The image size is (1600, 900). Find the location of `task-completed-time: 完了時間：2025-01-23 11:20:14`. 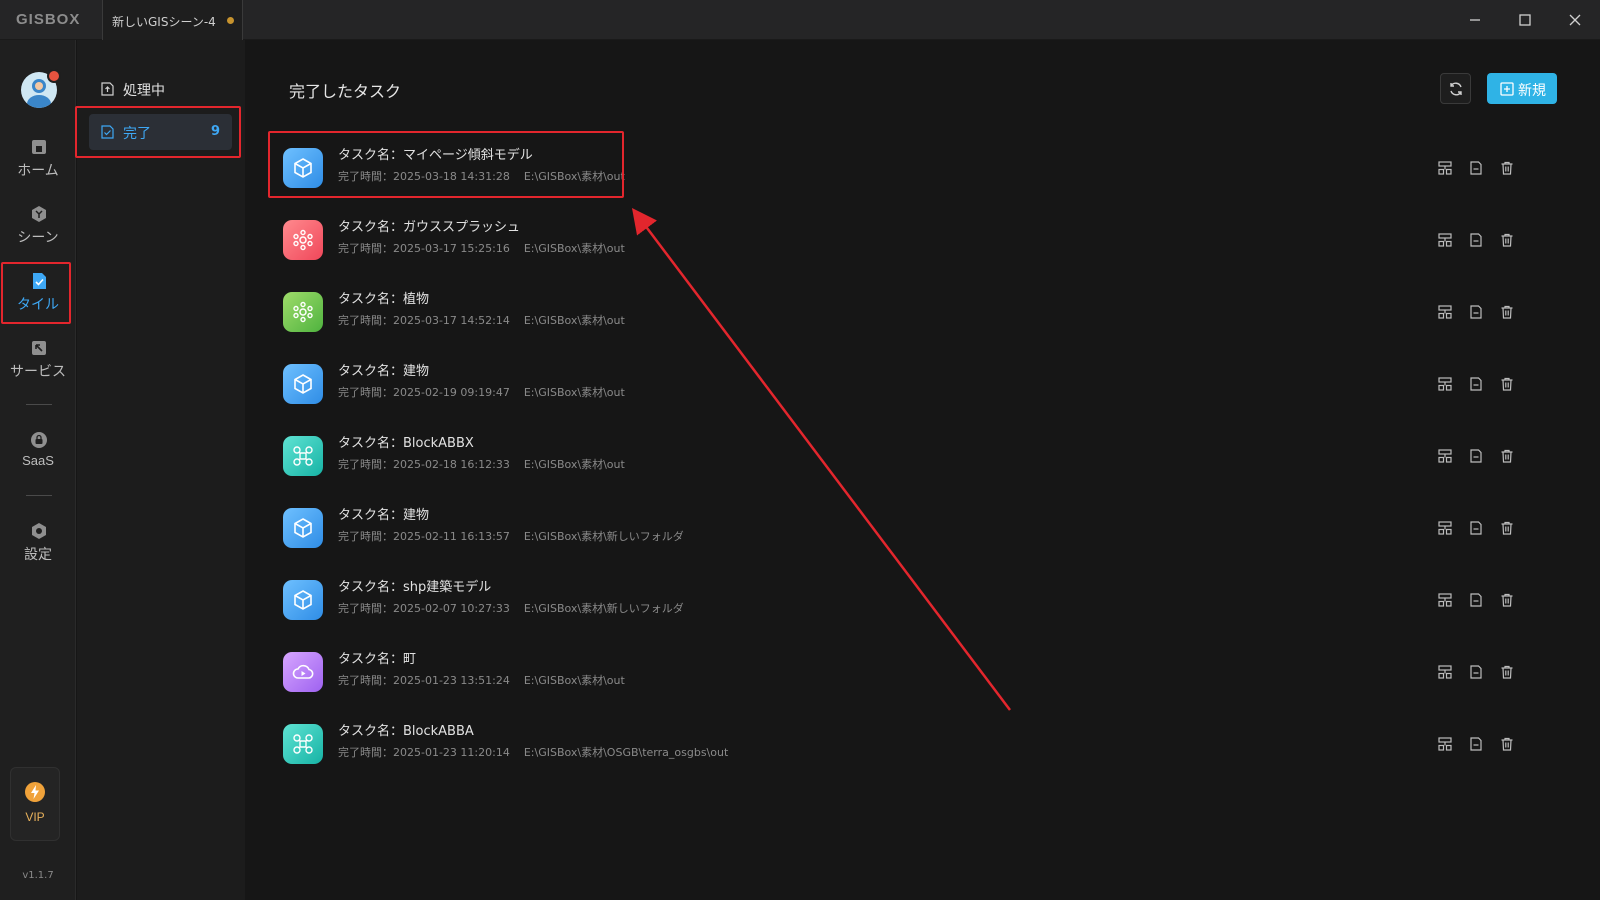

task-completed-time: 完了時間：2025-01-23 11:20:14 is located at coordinates (424, 752).